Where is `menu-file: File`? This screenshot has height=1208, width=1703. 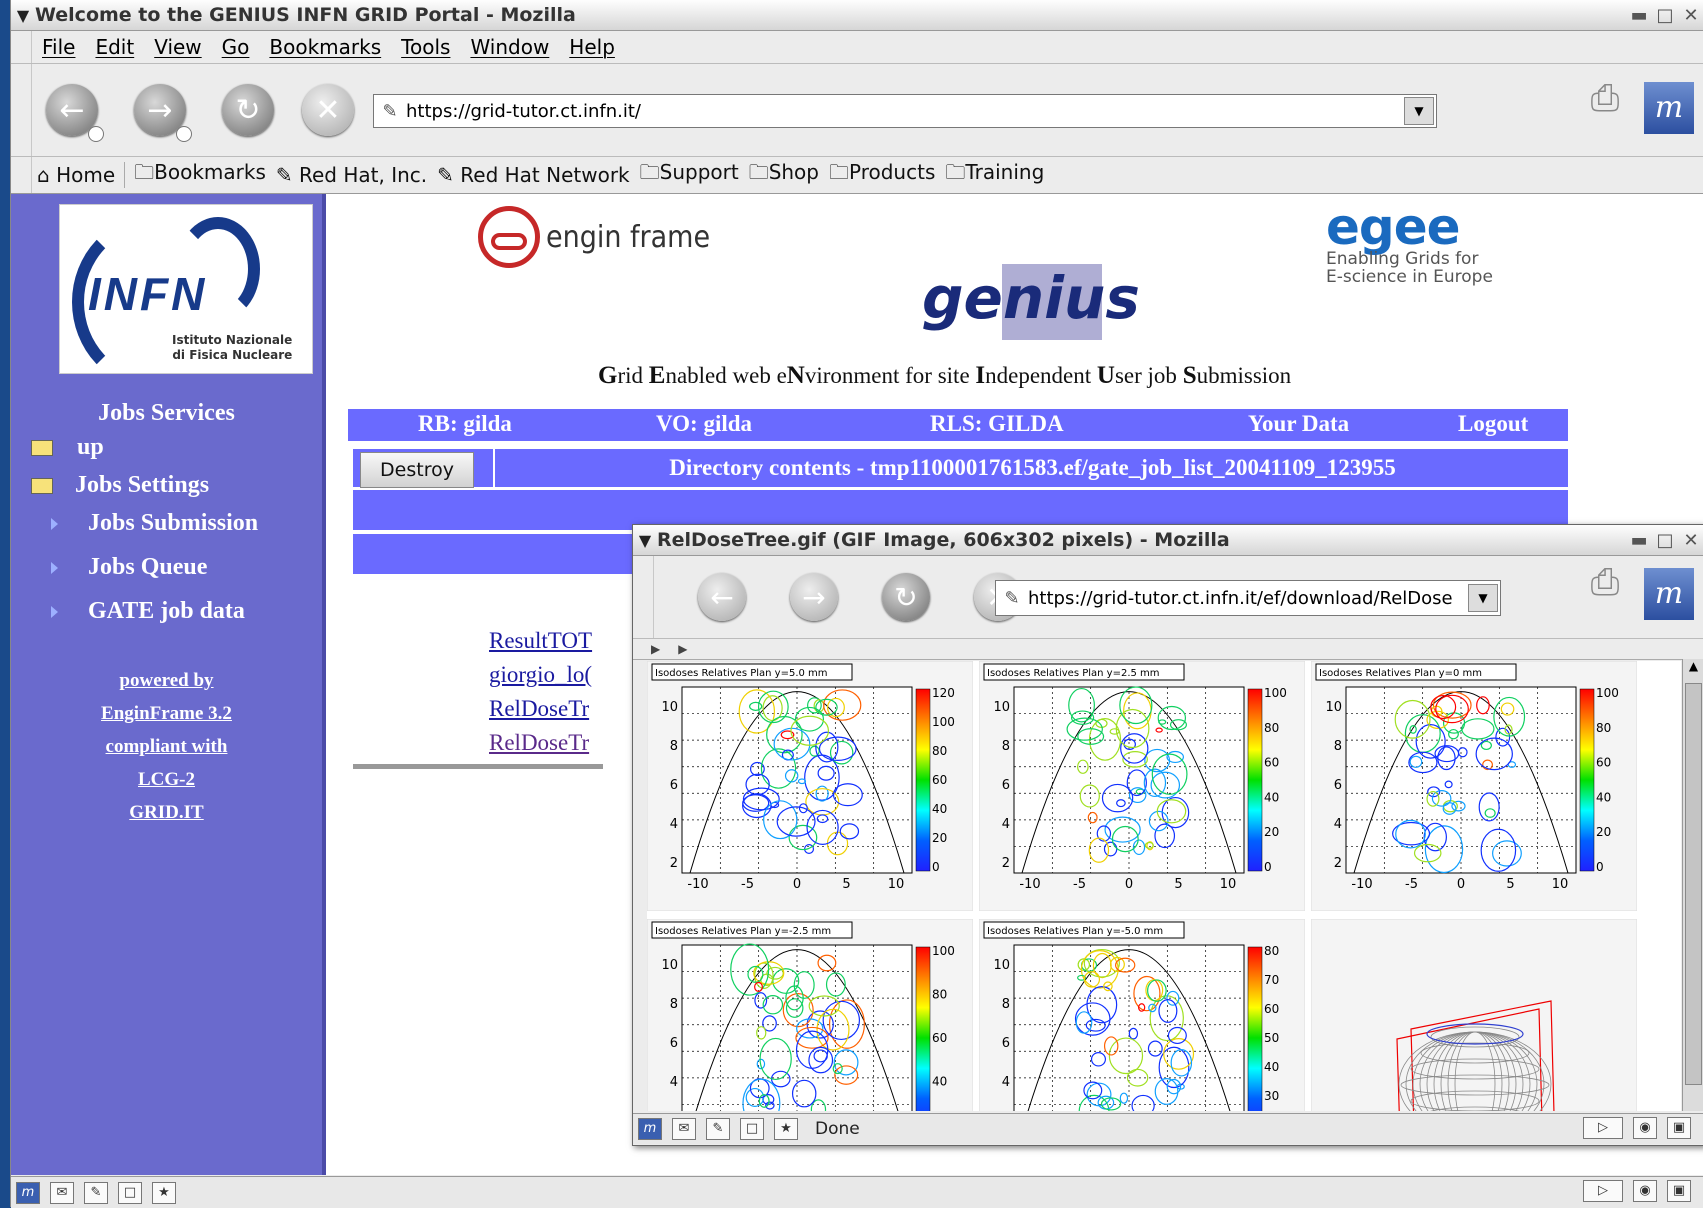
menu-file: File is located at coordinates (58, 47).